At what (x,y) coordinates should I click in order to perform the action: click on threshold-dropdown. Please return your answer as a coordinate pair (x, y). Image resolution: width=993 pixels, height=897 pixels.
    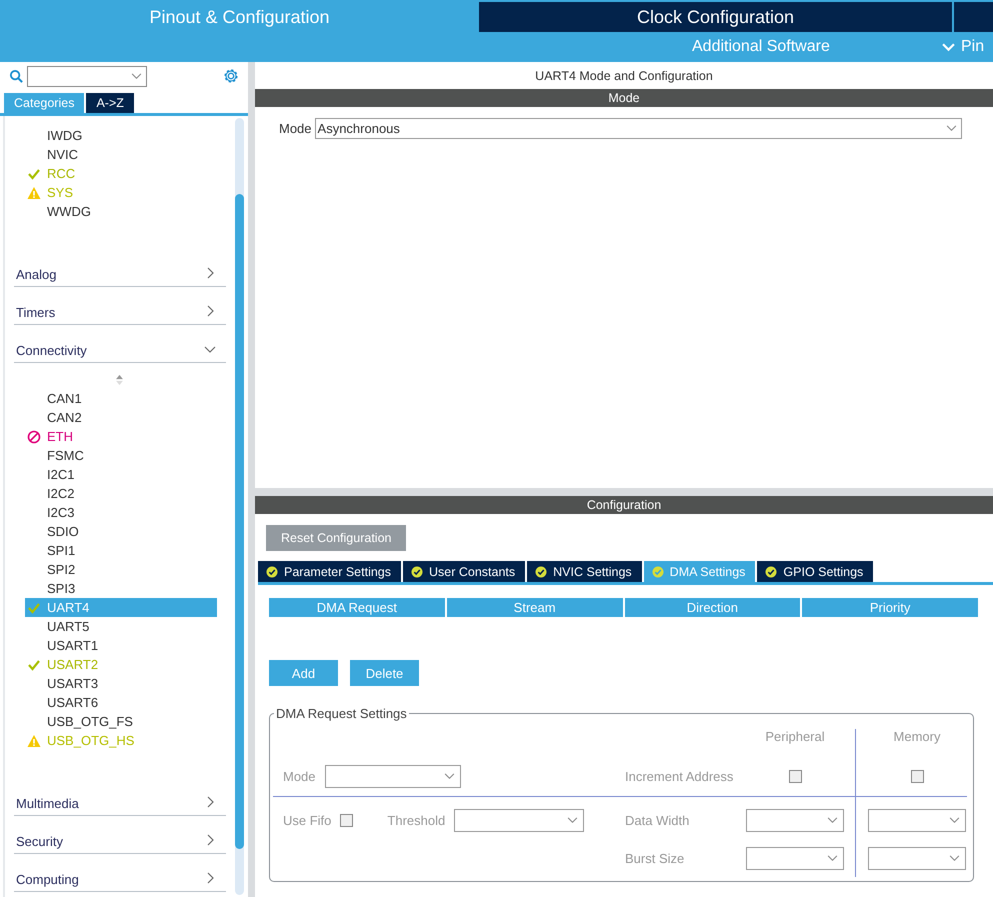
    Looking at the image, I should click on (519, 820).